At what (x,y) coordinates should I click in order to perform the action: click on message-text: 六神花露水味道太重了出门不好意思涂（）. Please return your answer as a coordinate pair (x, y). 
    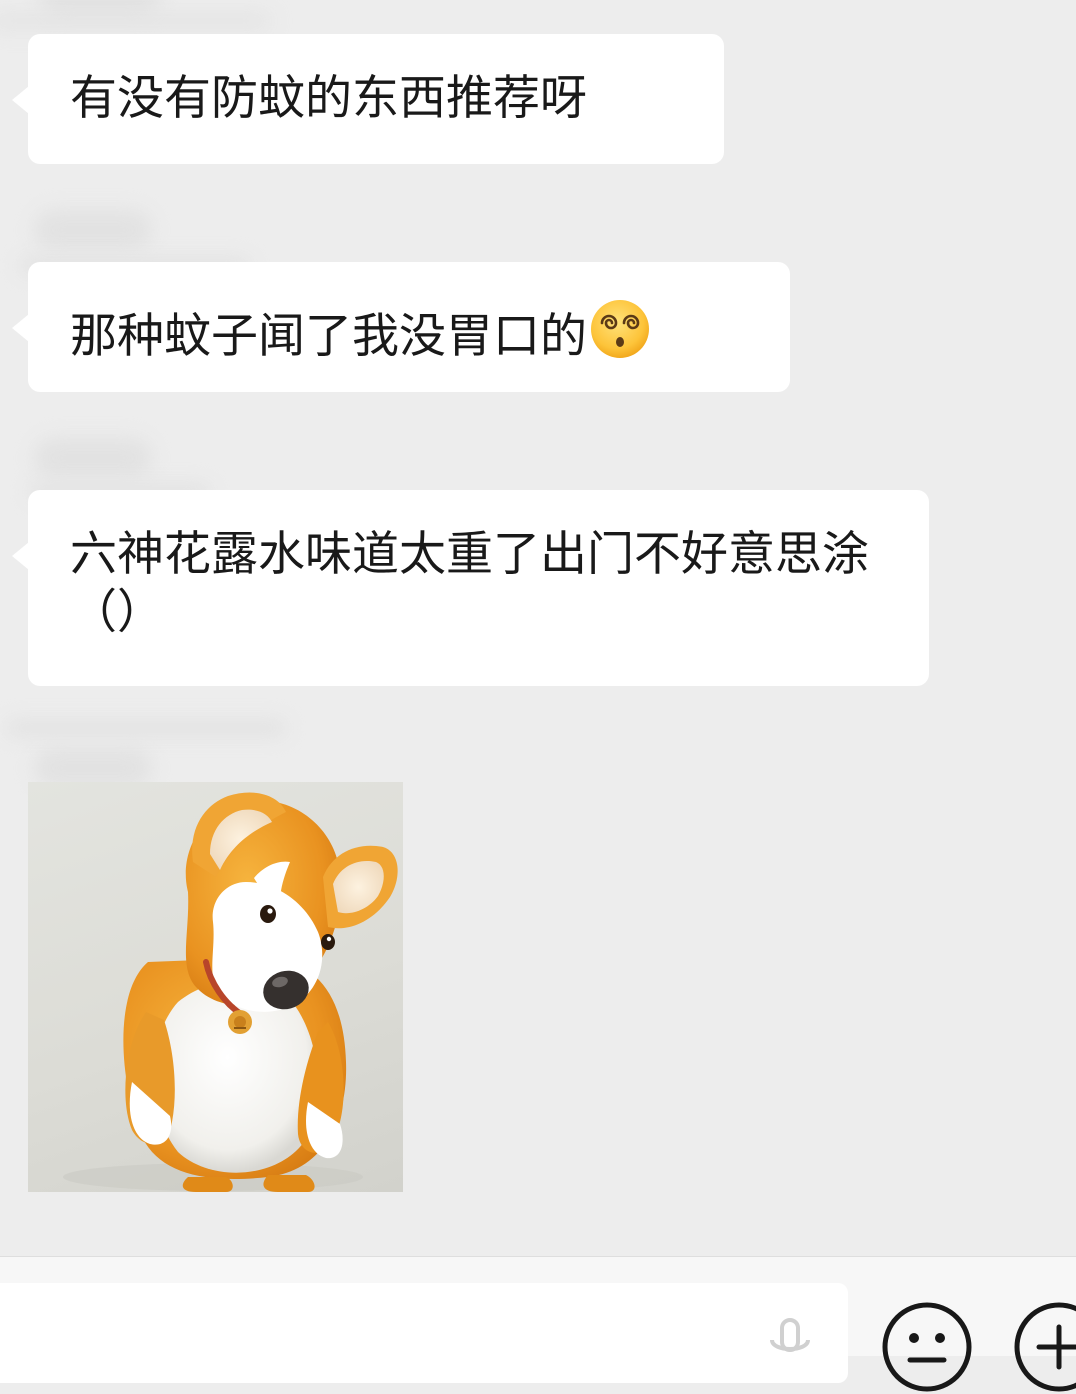
    Looking at the image, I should click on (469, 583).